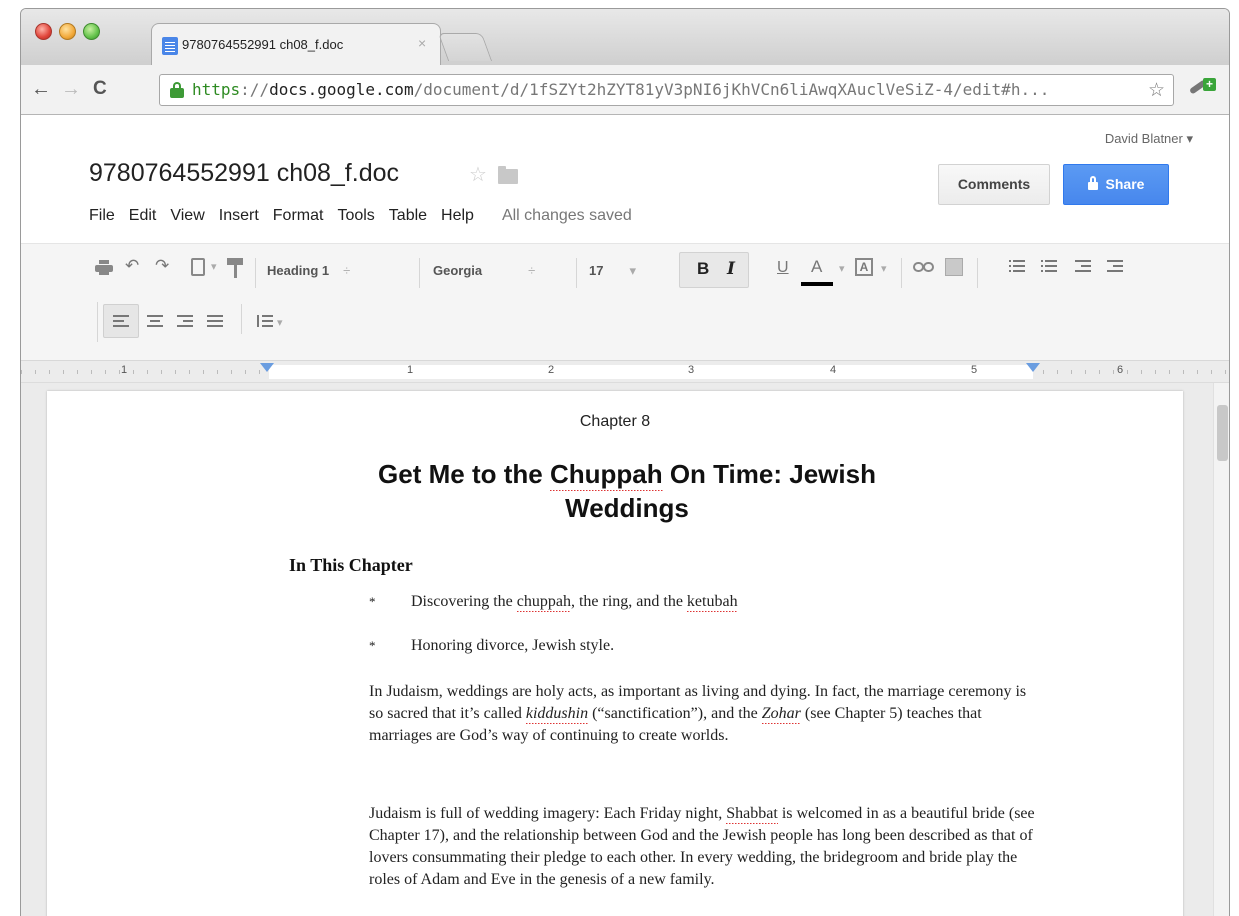 This screenshot has height=916, width=1239. What do you see at coordinates (557, 714) in the screenshot?
I see `misspelled-word: kiddushin` at bounding box center [557, 714].